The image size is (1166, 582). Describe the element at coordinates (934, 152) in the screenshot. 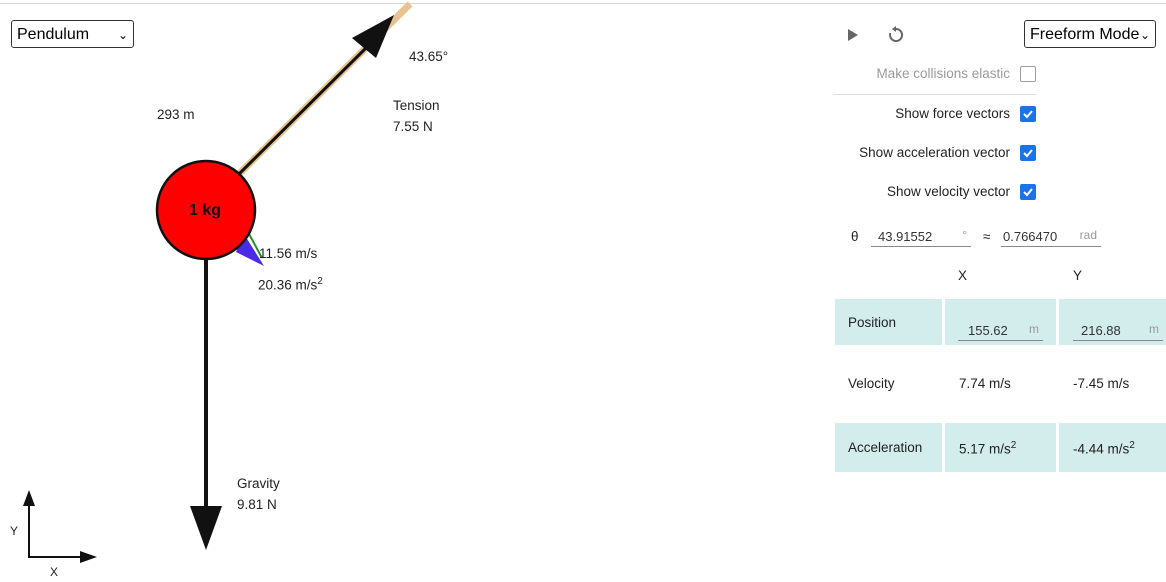

I see `accel-label: Show acceleration vector` at that location.